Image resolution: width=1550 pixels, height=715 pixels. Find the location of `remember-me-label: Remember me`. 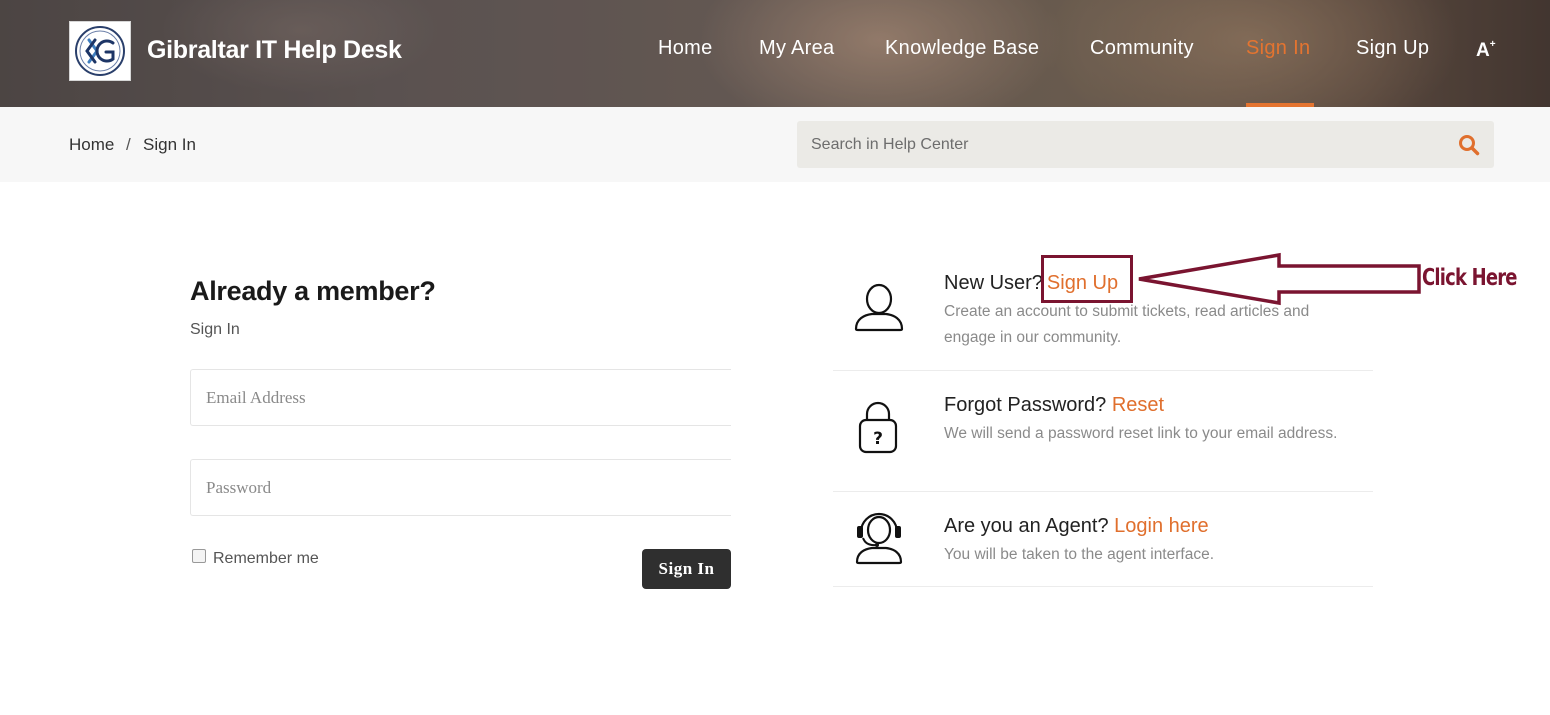

remember-me-label: Remember me is located at coordinates (266, 558).